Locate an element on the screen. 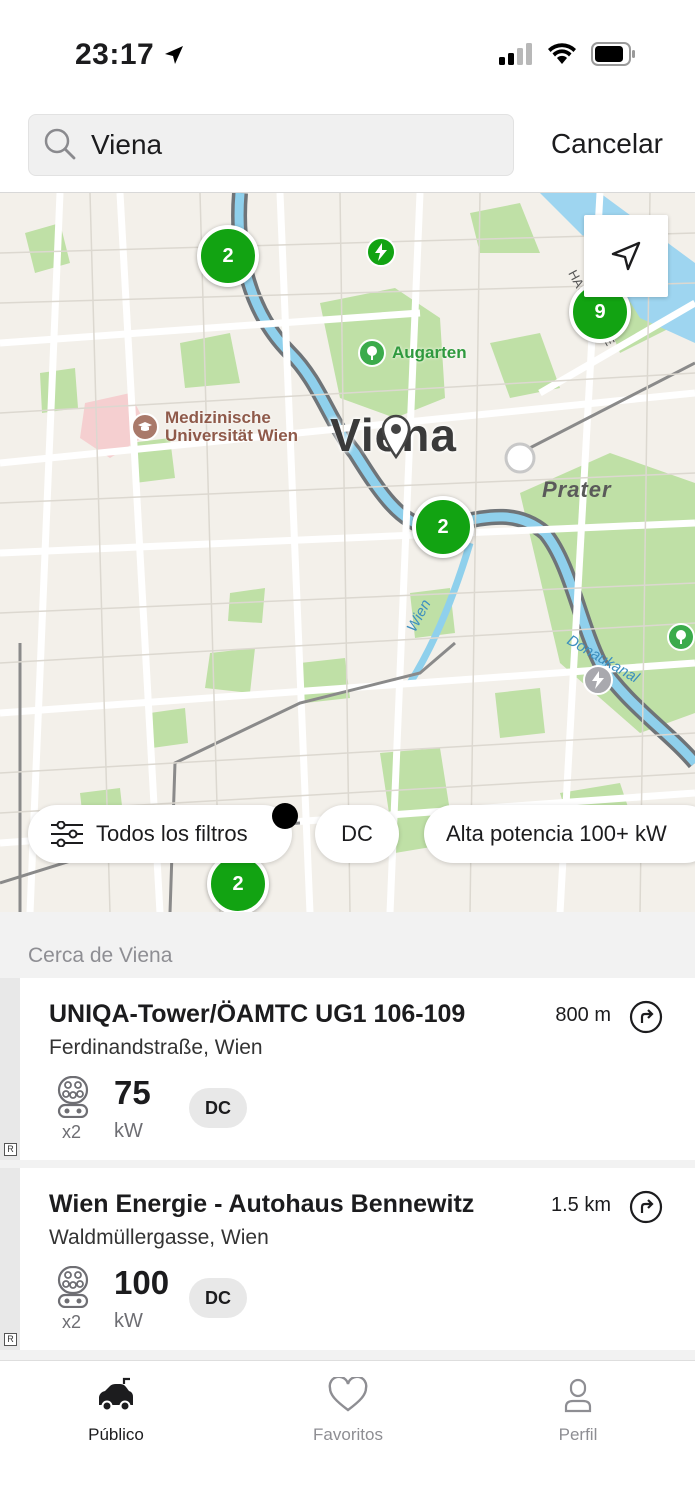 The width and height of the screenshot is (695, 1504). tab-favoritos: Favoritos is located at coordinates (348, 1409).